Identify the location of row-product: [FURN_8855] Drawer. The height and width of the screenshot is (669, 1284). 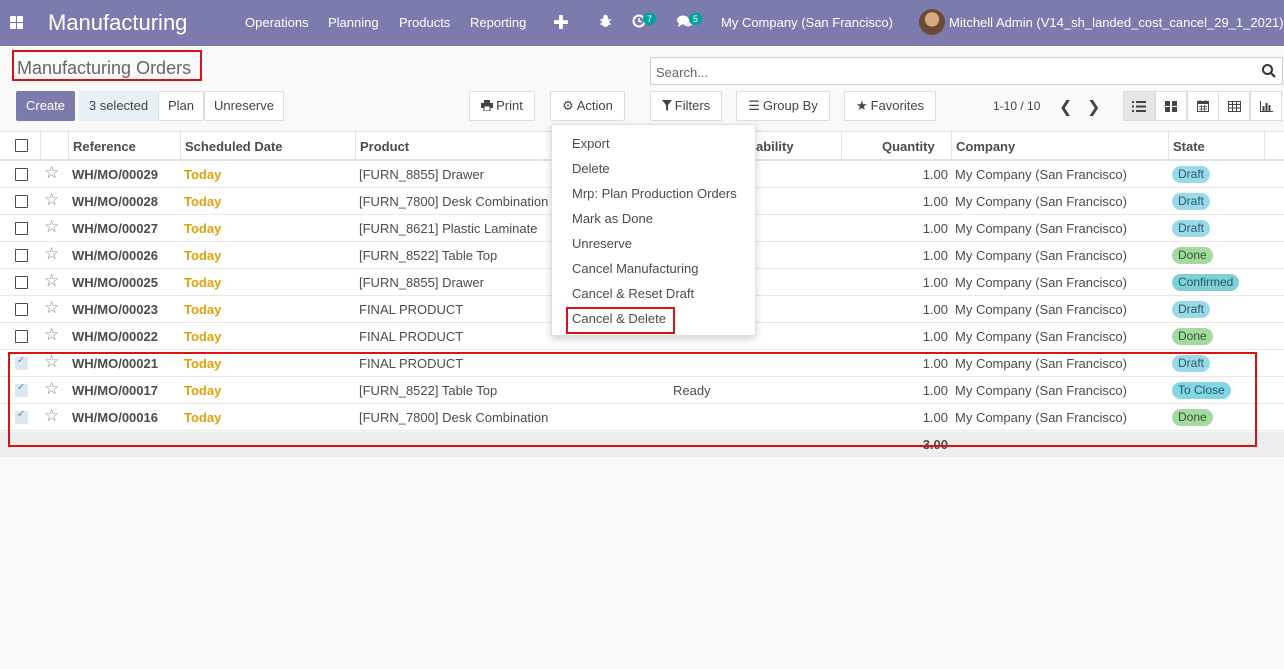
(421, 282).